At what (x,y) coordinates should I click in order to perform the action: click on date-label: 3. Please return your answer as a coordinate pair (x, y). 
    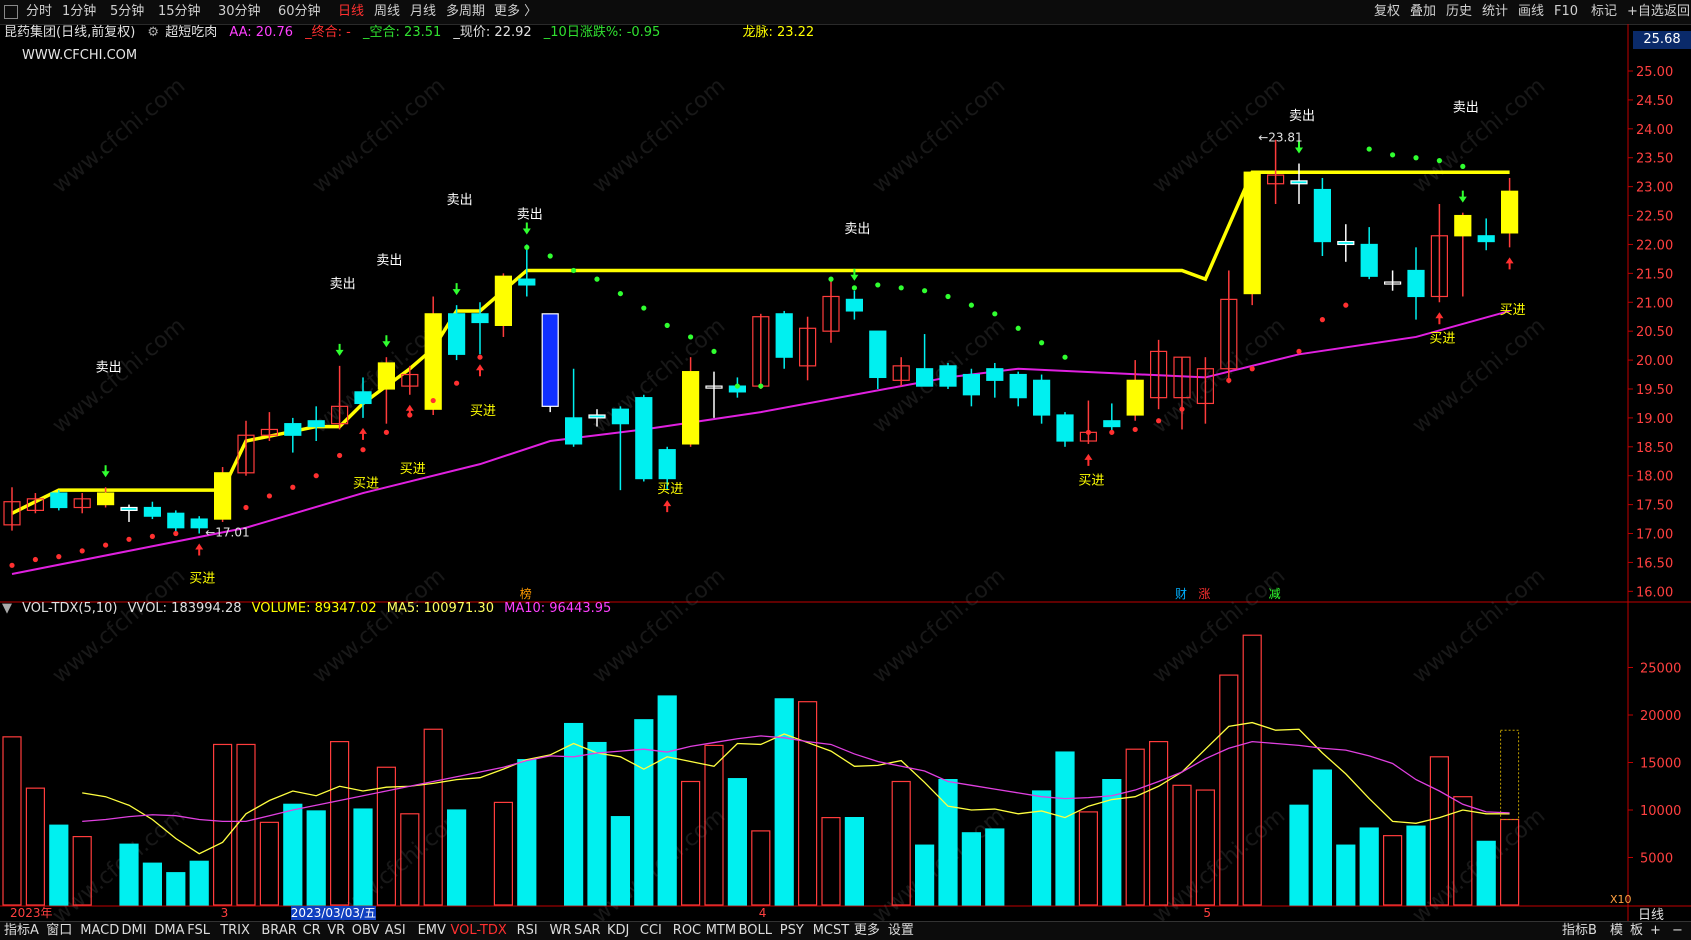
    Looking at the image, I should click on (224, 913).